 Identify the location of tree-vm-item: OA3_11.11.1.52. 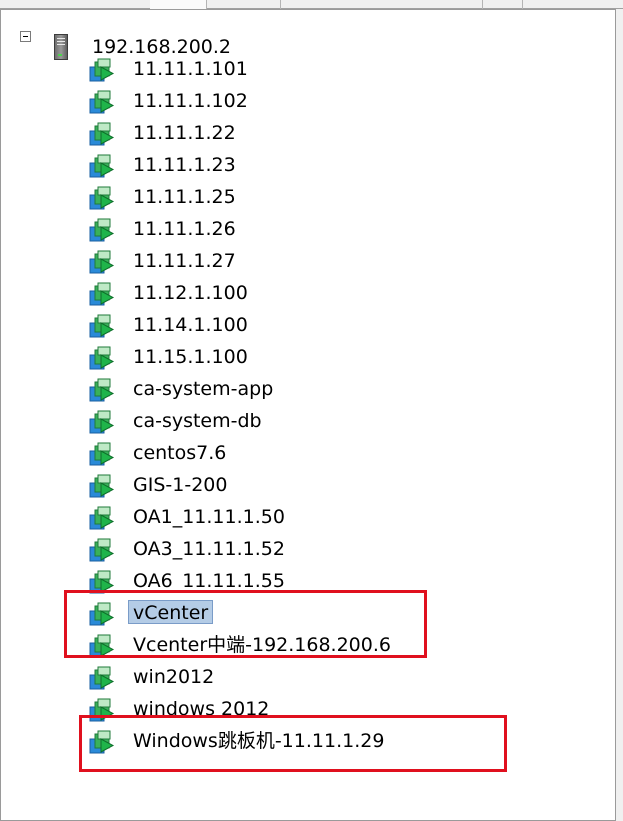
(336, 548).